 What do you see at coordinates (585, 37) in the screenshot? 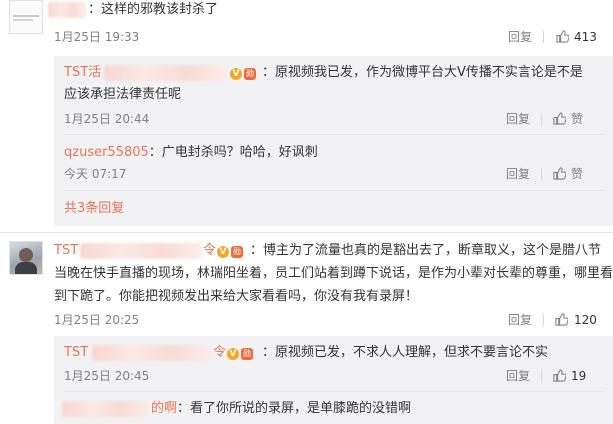
I see `like-count: 413` at bounding box center [585, 37].